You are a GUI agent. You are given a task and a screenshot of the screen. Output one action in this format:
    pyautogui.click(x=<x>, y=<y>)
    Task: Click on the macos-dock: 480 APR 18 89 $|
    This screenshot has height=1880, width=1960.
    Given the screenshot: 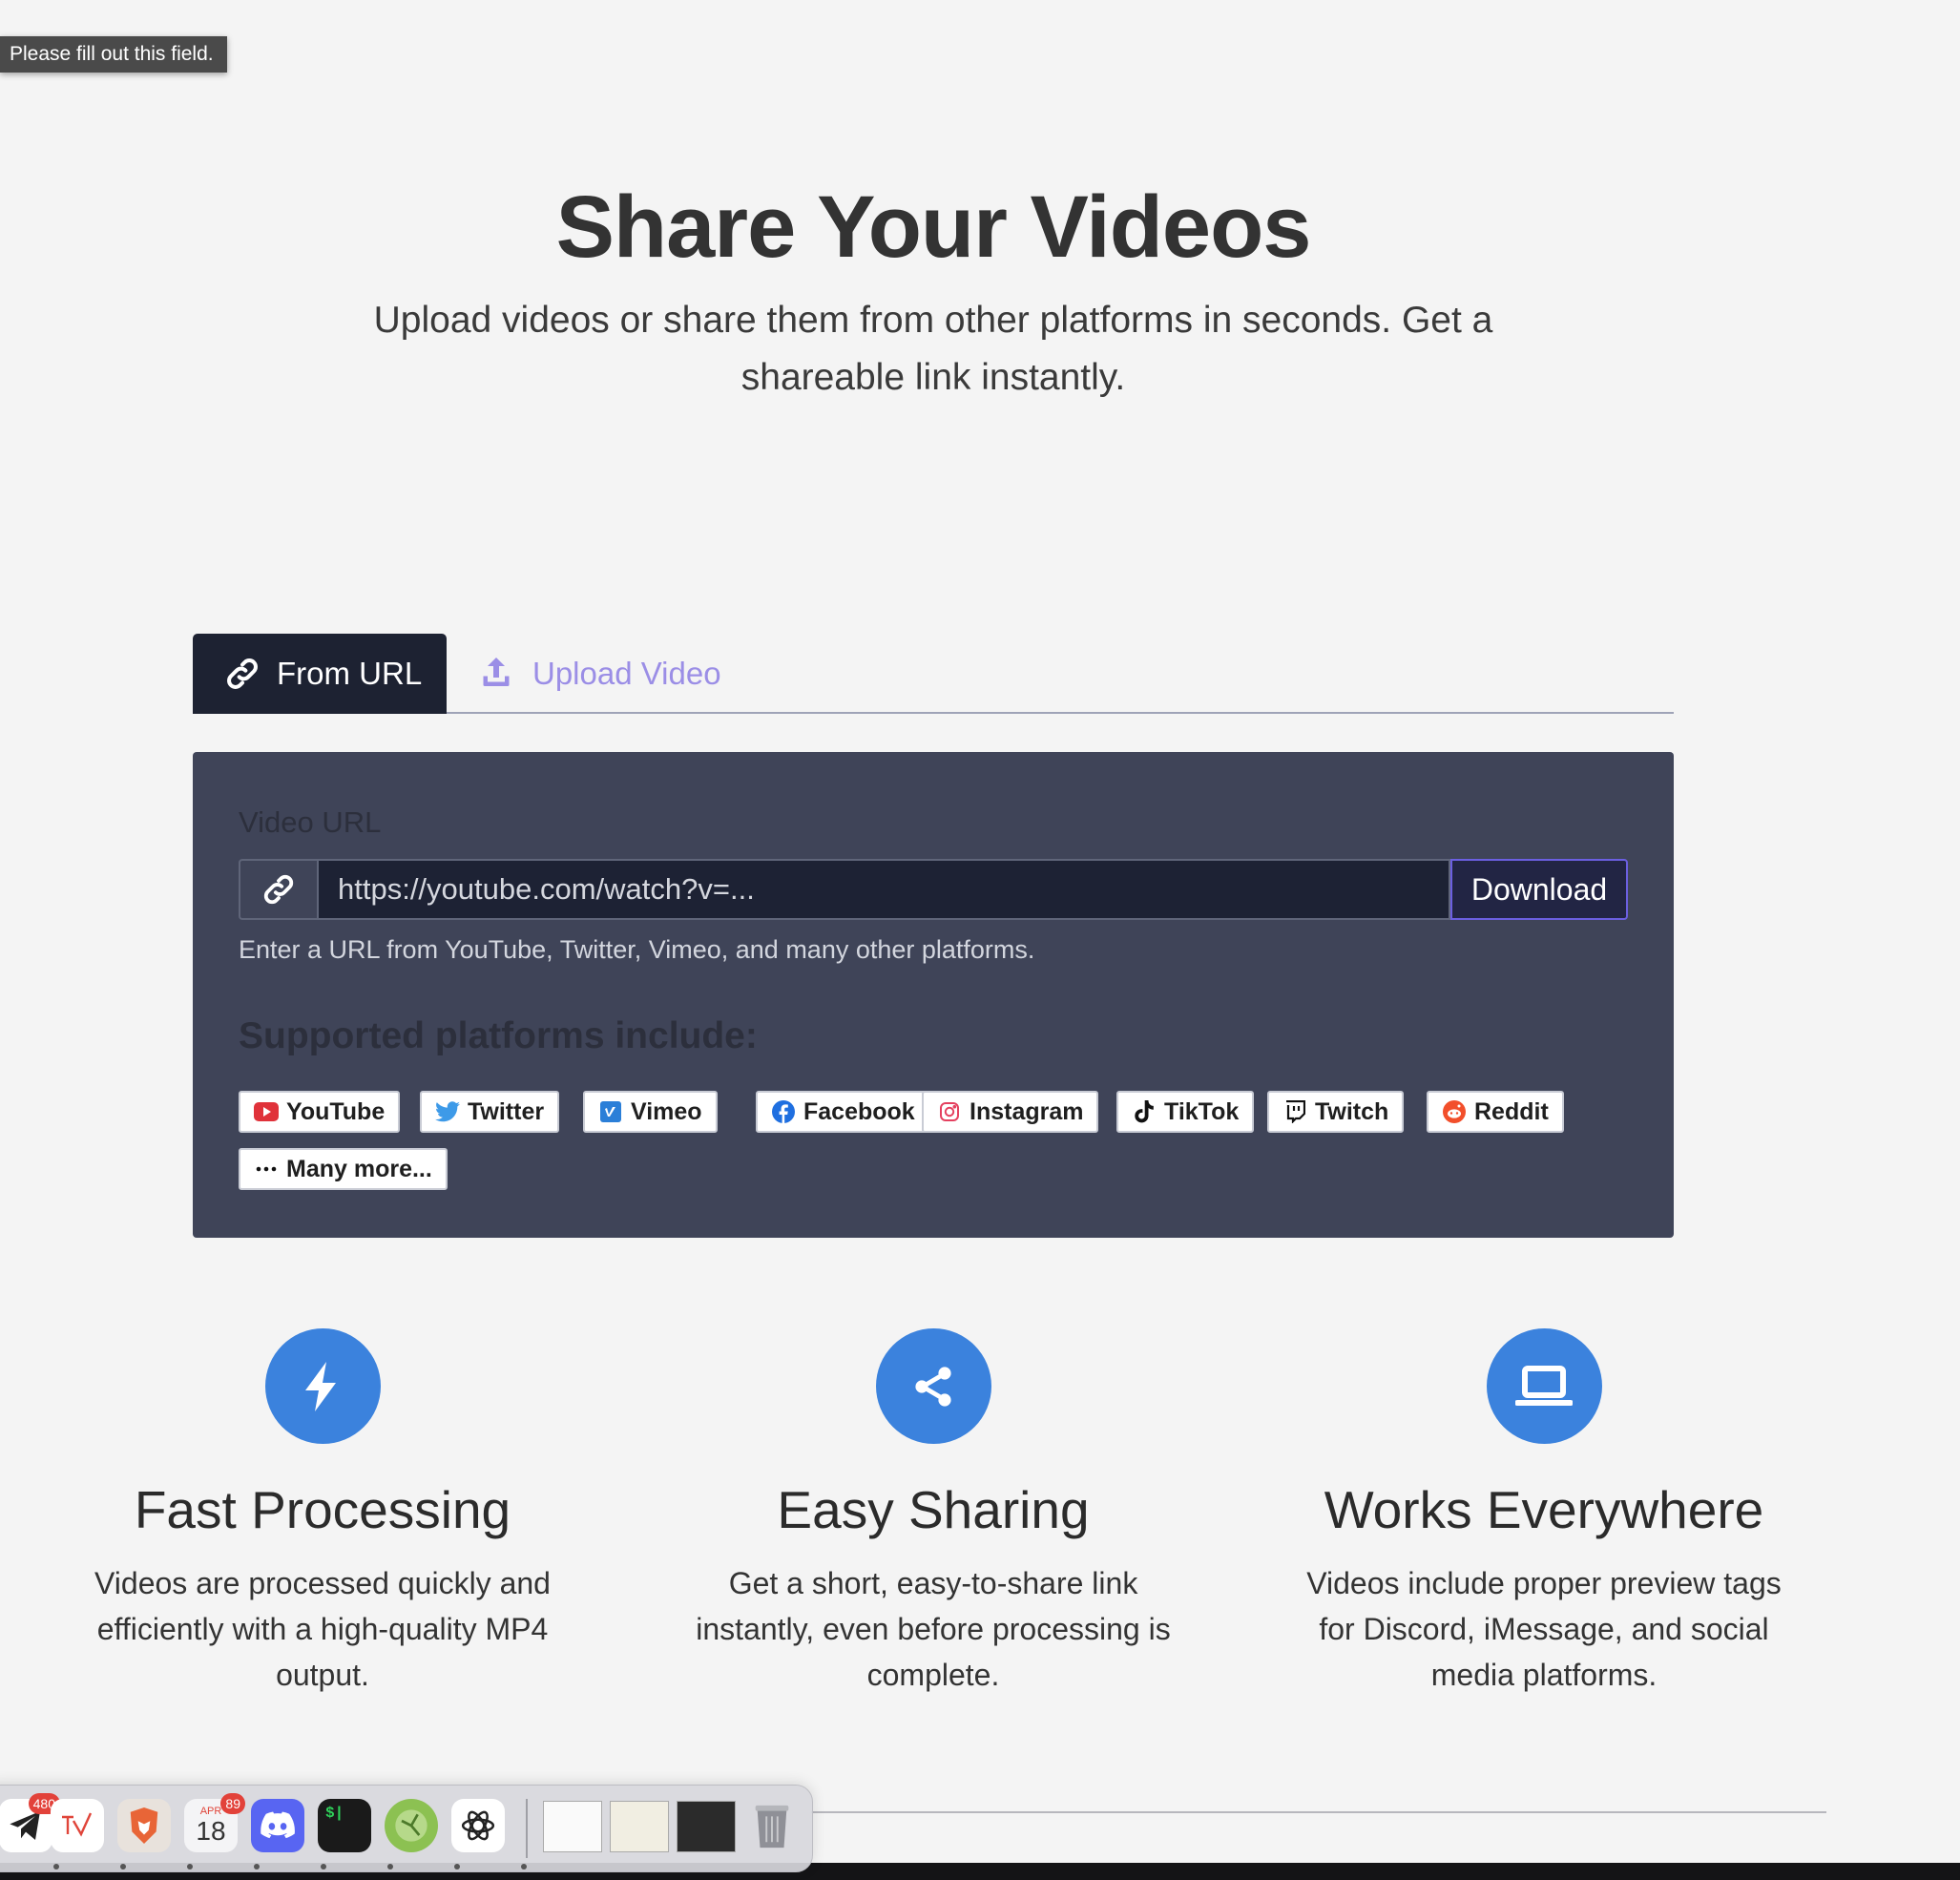 What is the action you would take?
    pyautogui.click(x=406, y=1828)
    